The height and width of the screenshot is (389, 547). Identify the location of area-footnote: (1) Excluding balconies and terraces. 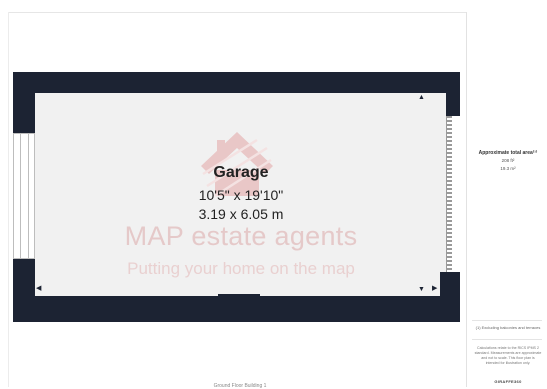
(508, 327).